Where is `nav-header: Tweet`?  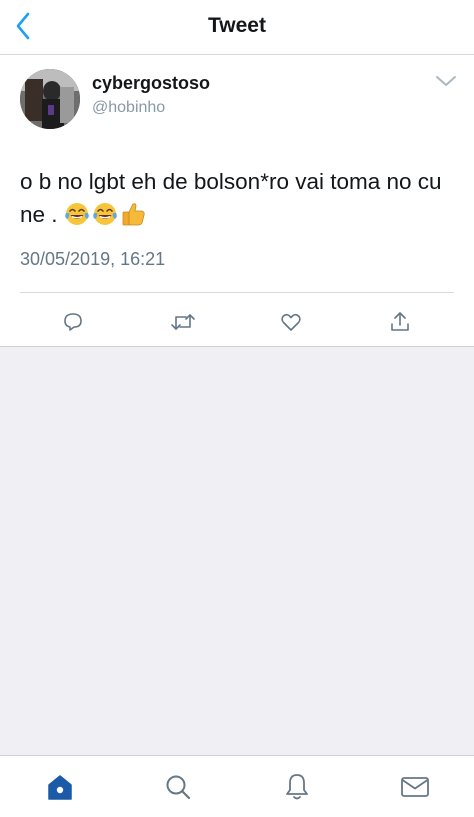
nav-header: Tweet is located at coordinates (237, 27).